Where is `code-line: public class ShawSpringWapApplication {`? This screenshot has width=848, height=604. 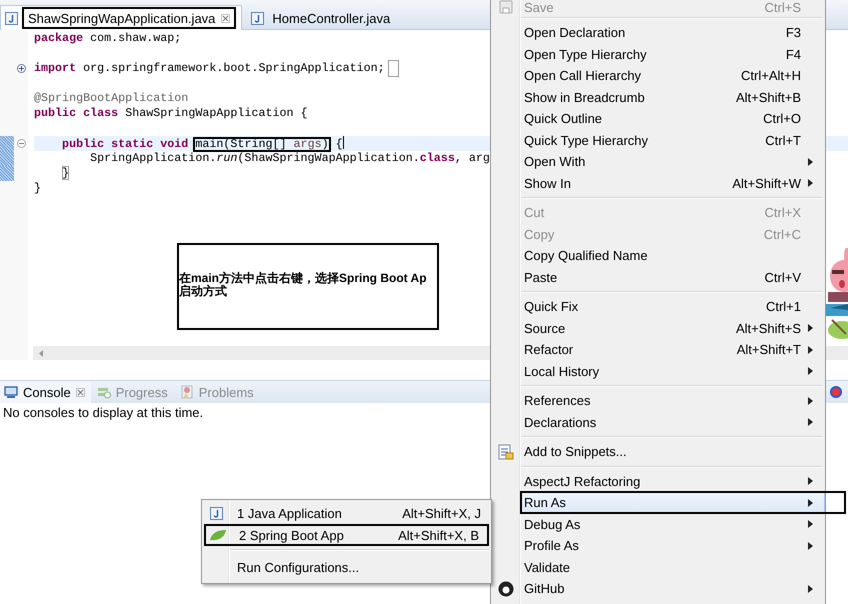
code-line: public class ShawSpringWapApplication { is located at coordinates (171, 113).